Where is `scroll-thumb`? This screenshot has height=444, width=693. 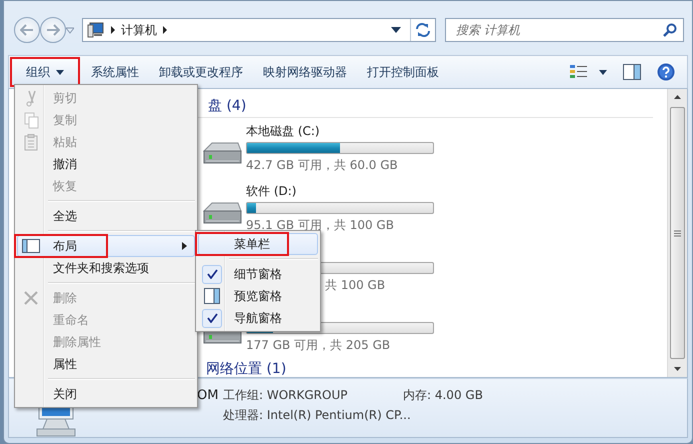
scroll-thumb is located at coordinates (677, 233).